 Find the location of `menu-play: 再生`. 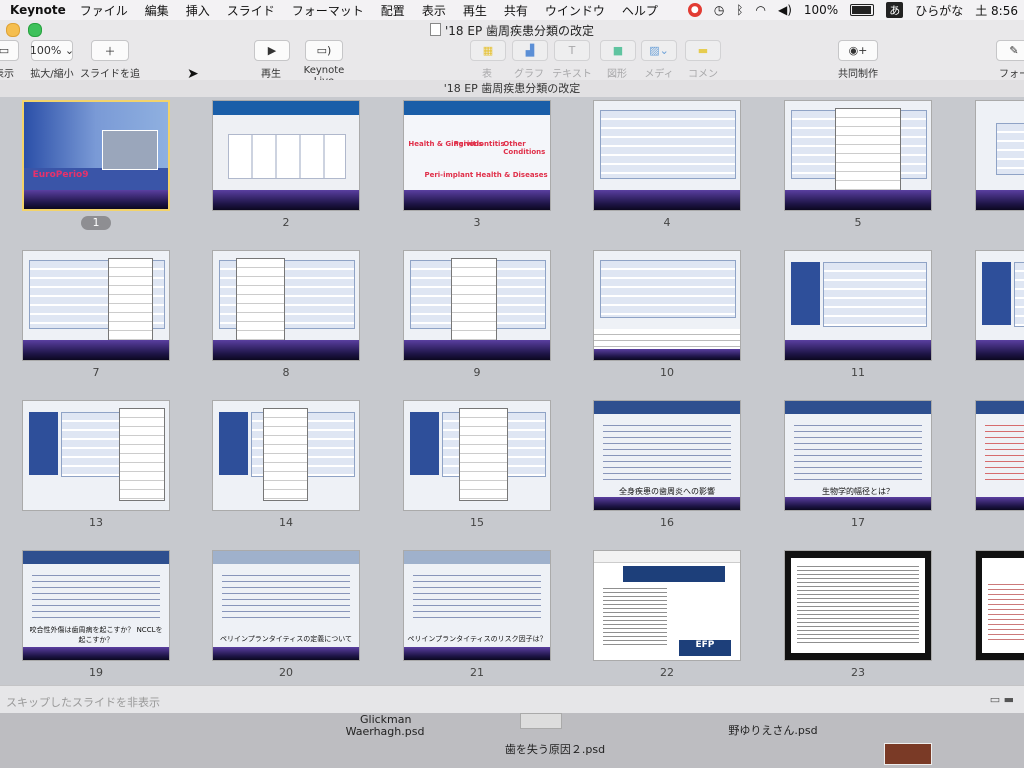

menu-play: 再生 is located at coordinates (475, 10).